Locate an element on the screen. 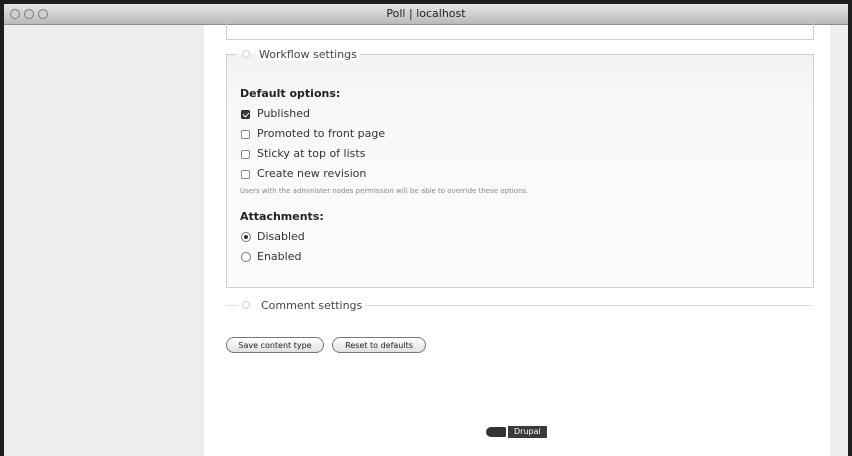 This screenshot has height=456, width=852. comment-settings-legend: Comment settings is located at coordinates (312, 305).